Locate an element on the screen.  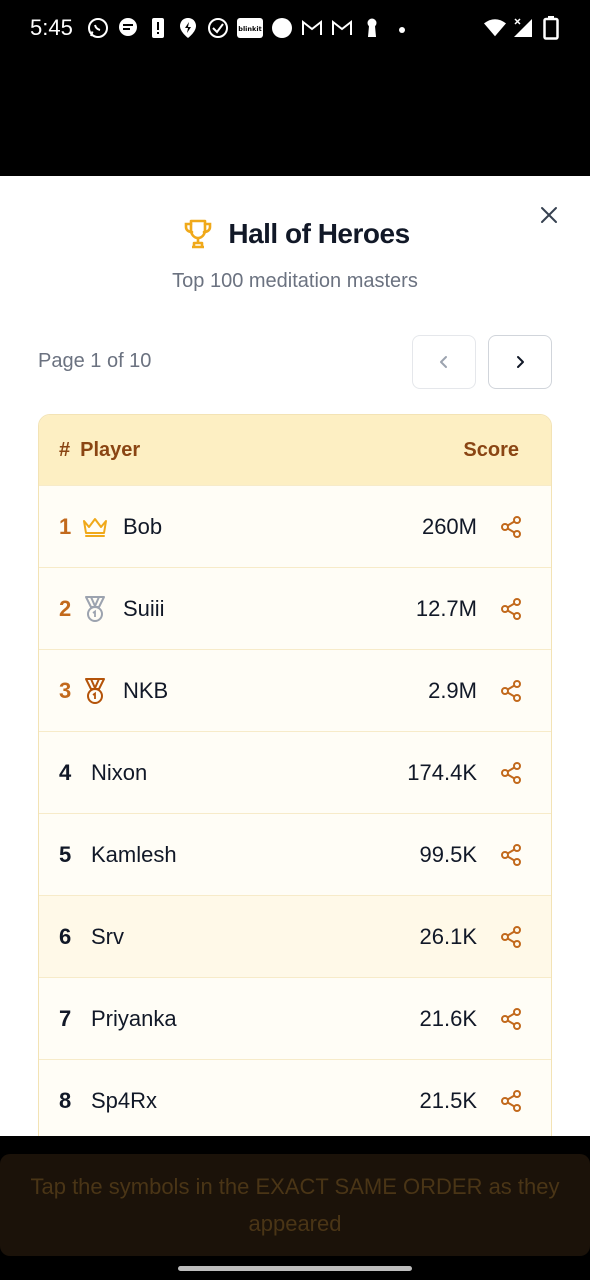
next-page-button is located at coordinates (520, 362).